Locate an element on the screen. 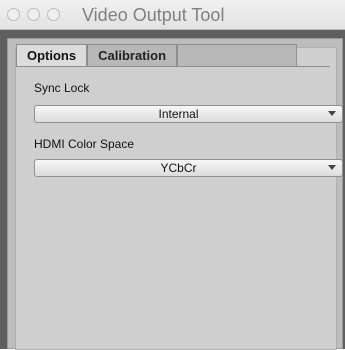  zoom-window-icon is located at coordinates (53, 14).